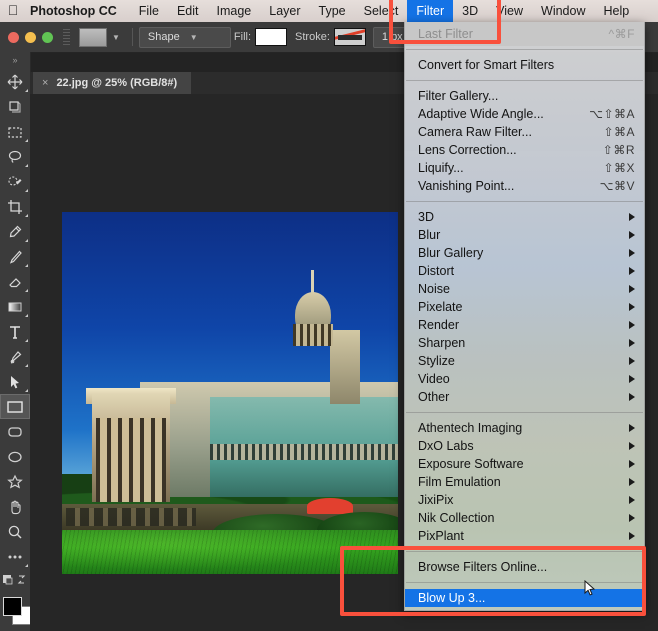 The image size is (658, 631). I want to click on menu-item-jixipix: JixiPix, so click(524, 500).